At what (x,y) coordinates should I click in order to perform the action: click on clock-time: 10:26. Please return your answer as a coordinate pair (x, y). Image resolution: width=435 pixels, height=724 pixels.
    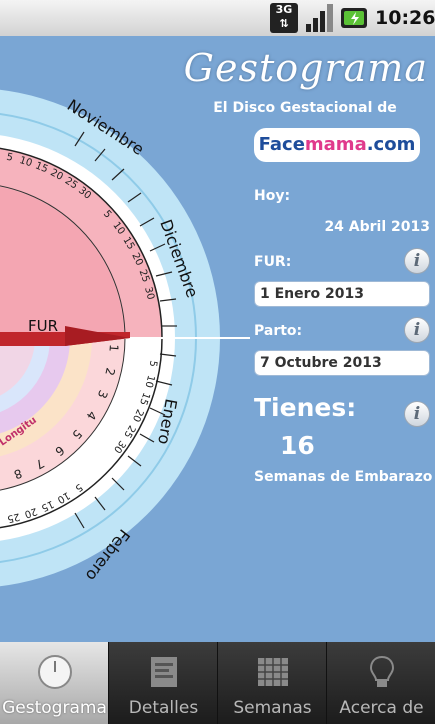
    Looking at the image, I should click on (405, 18).